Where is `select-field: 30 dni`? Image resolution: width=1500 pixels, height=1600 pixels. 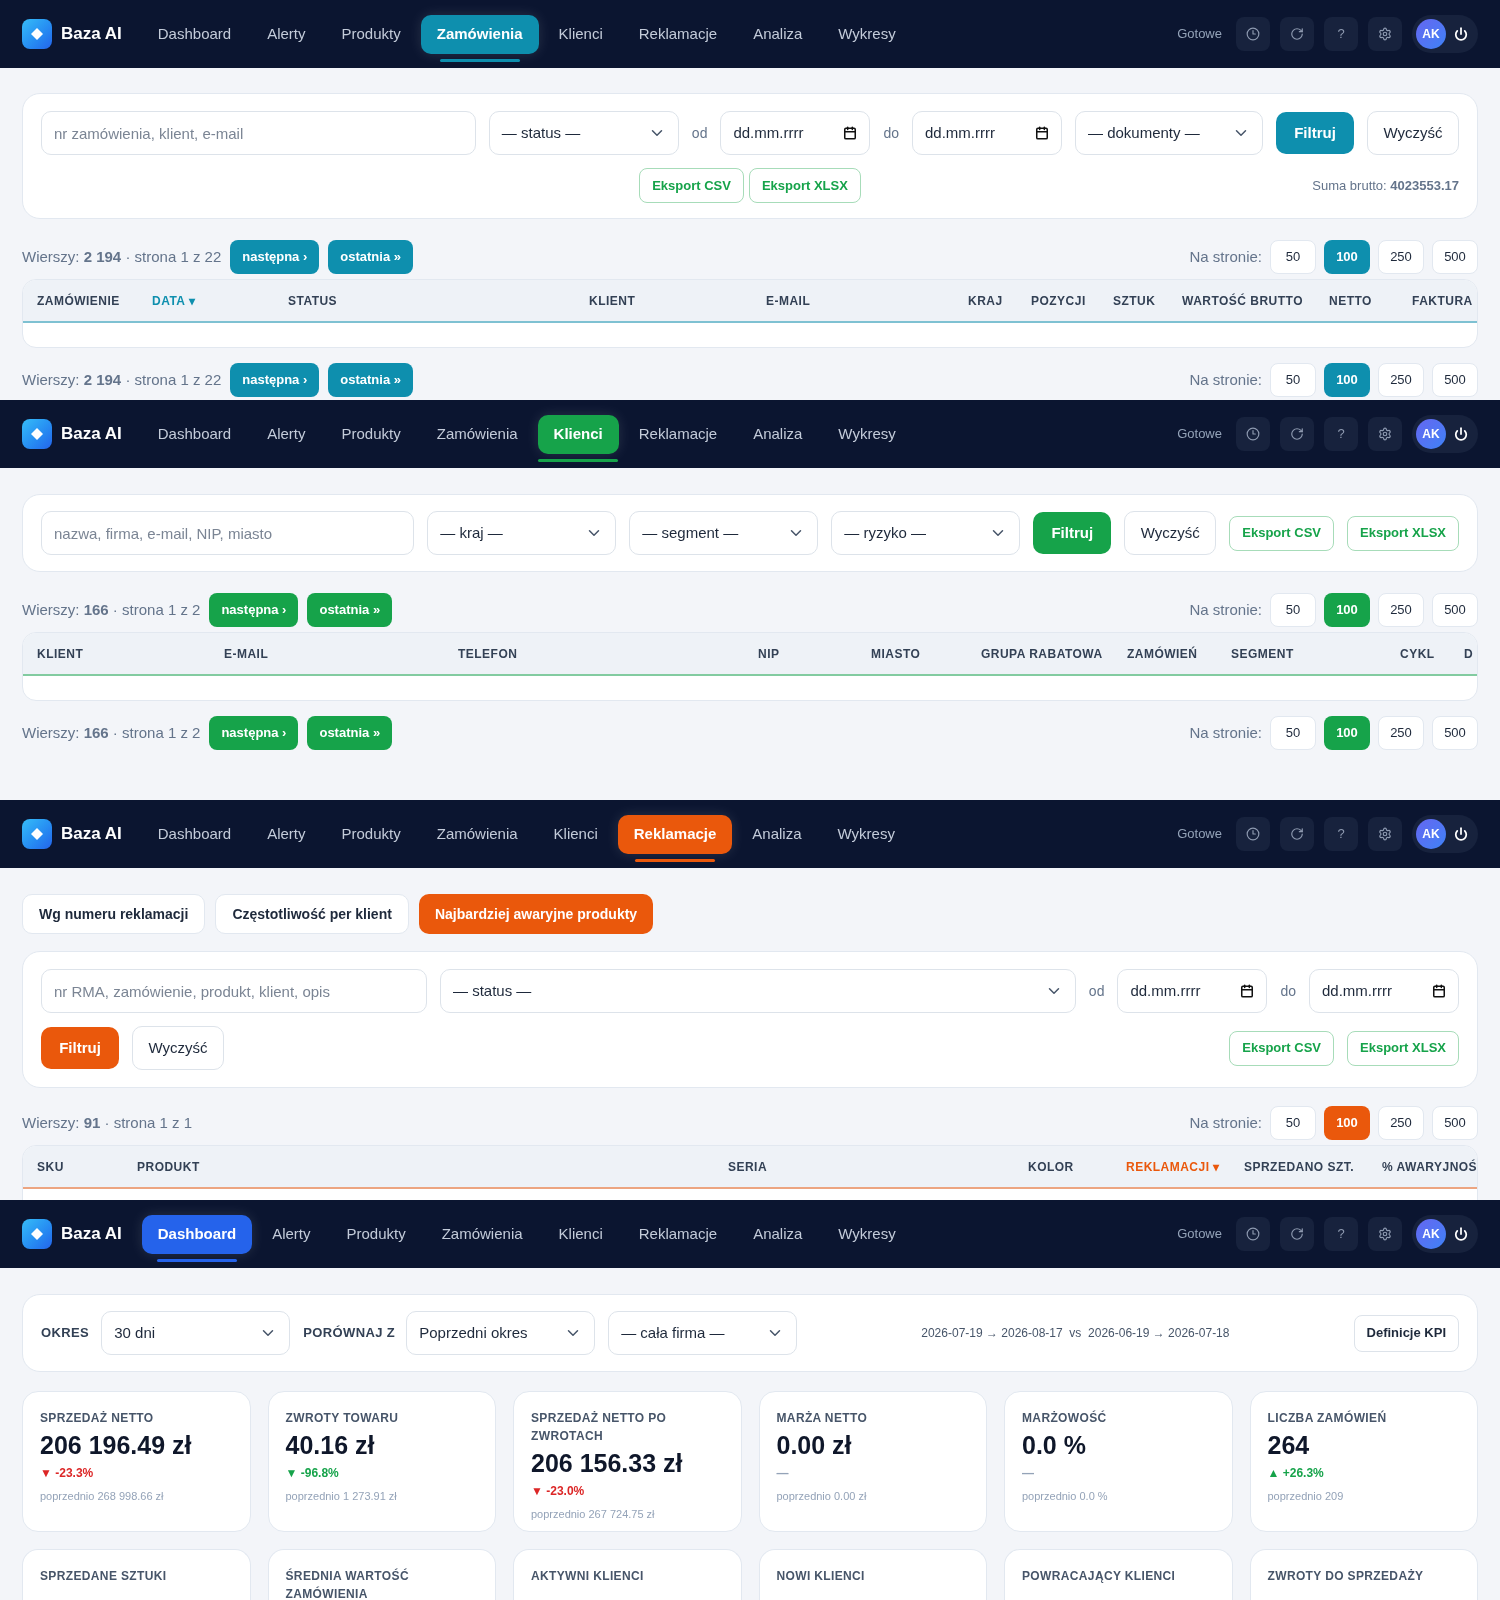
select-field: 30 dni is located at coordinates (196, 1333).